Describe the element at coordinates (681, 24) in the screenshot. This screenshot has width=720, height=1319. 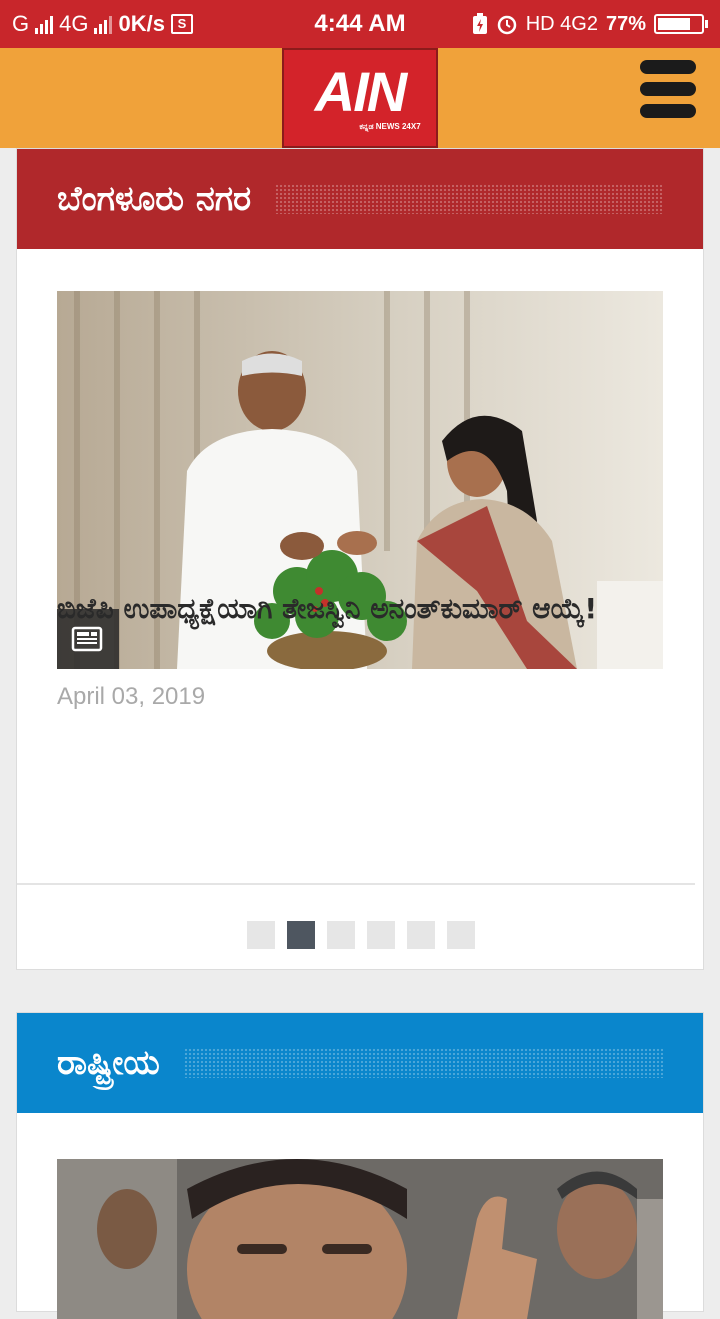
I see `battery-icon` at that location.